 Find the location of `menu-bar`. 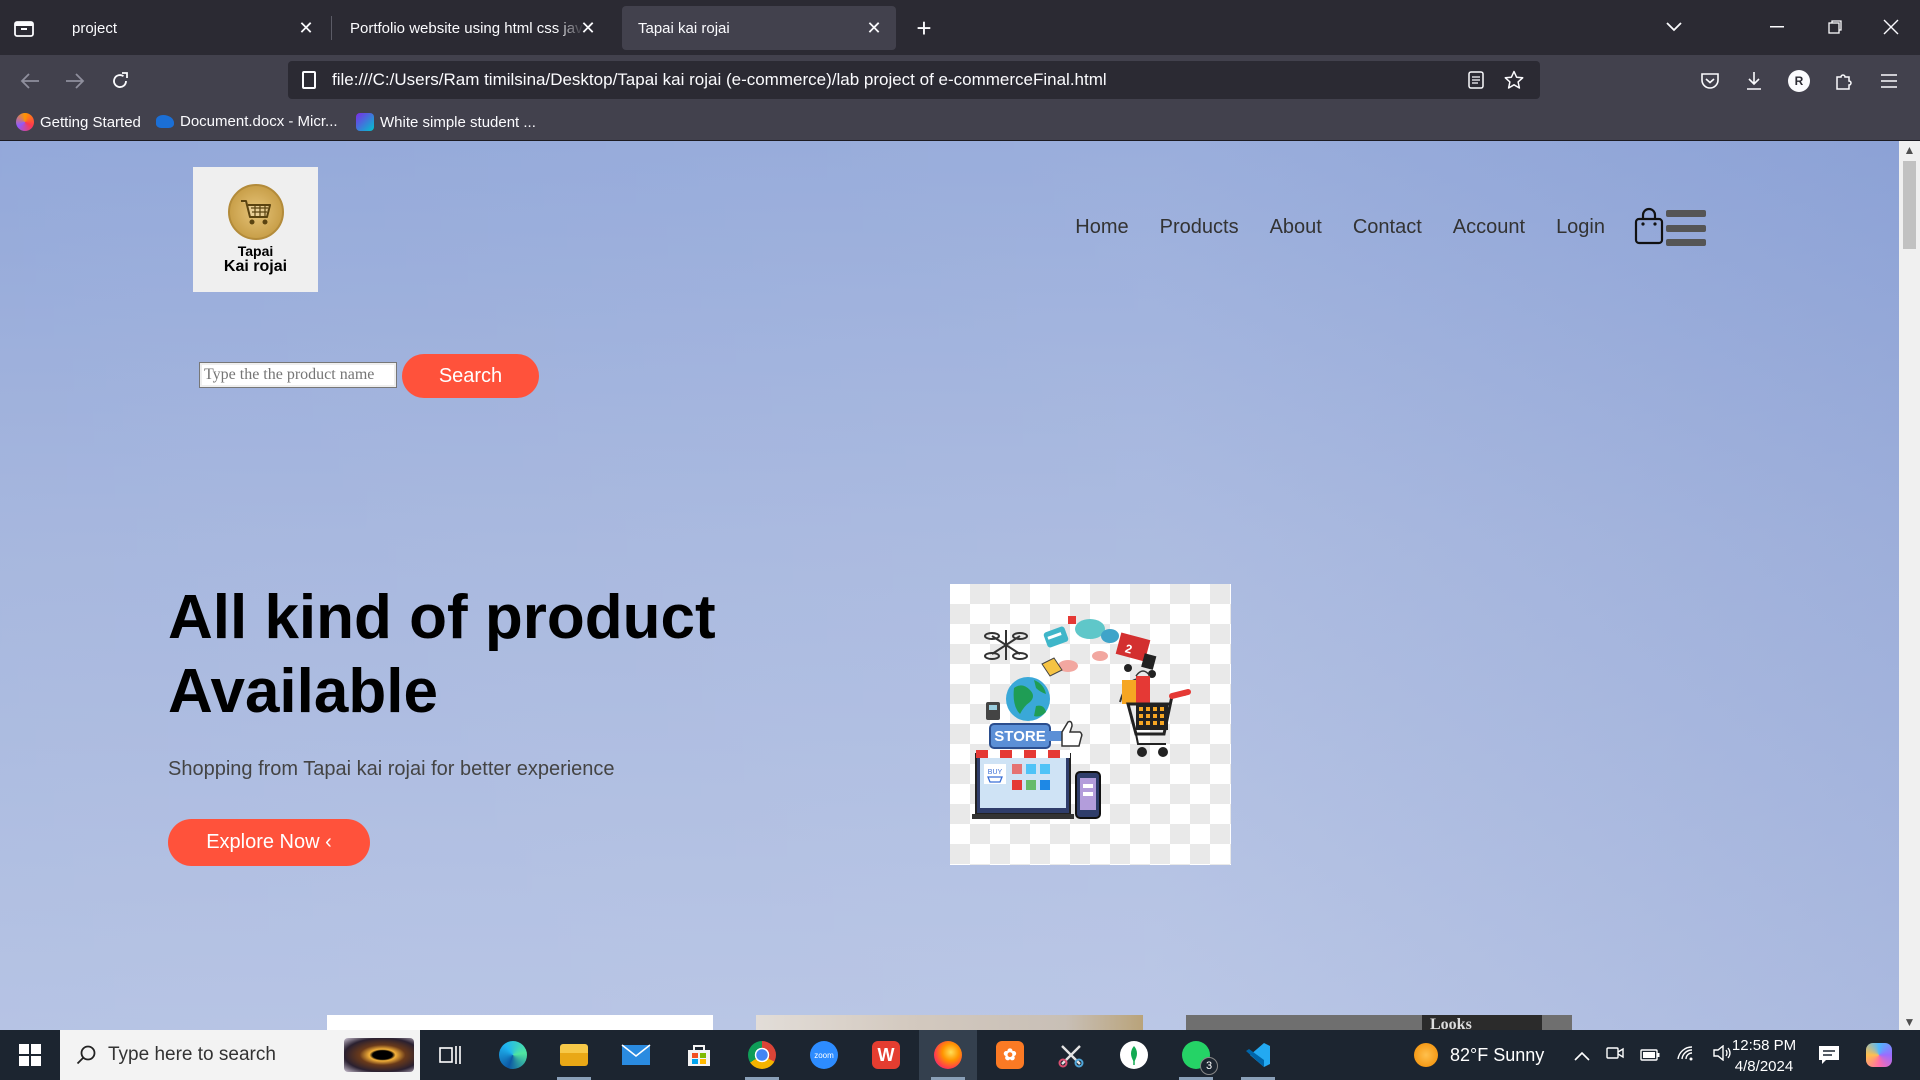

menu-bar is located at coordinates (1686, 228).